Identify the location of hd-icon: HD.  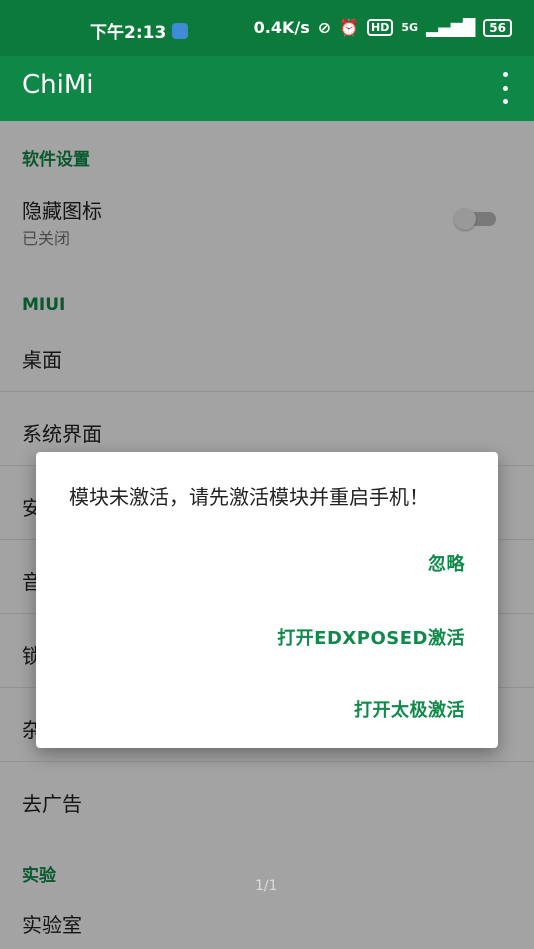
(380, 27).